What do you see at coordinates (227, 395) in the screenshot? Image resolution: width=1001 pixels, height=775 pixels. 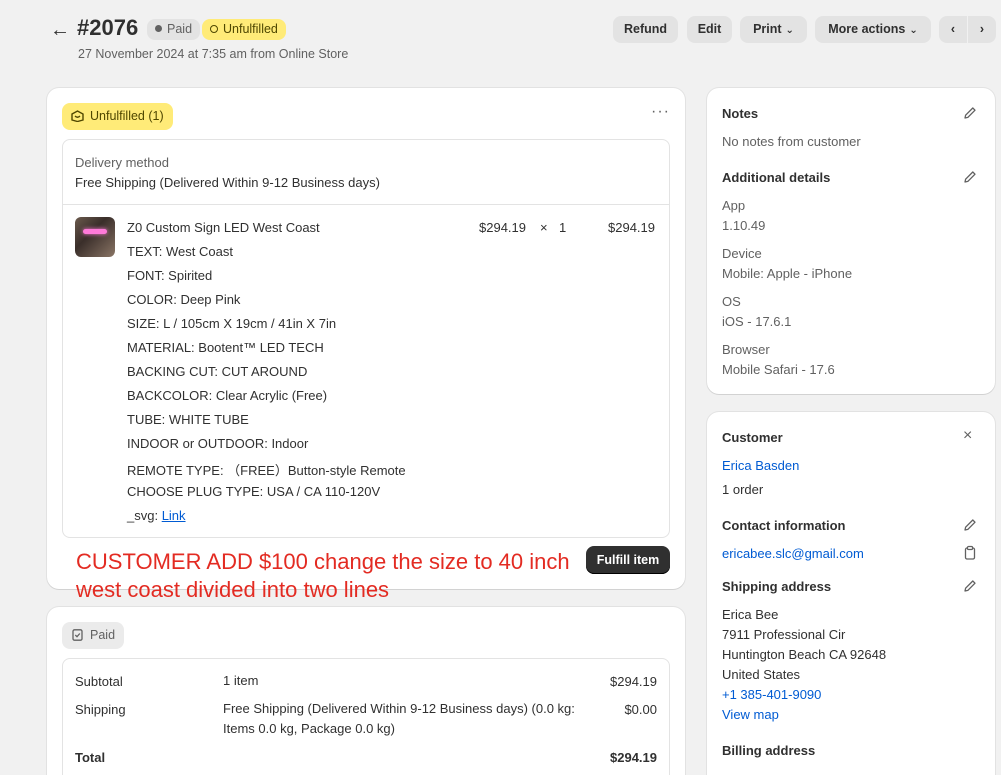 I see `property-backcolor: BACKCOLOR: Clear Acrylic (Free)` at bounding box center [227, 395].